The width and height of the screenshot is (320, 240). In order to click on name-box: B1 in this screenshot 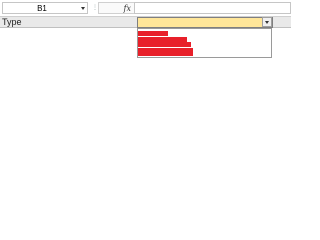, I will do `click(45, 8)`.